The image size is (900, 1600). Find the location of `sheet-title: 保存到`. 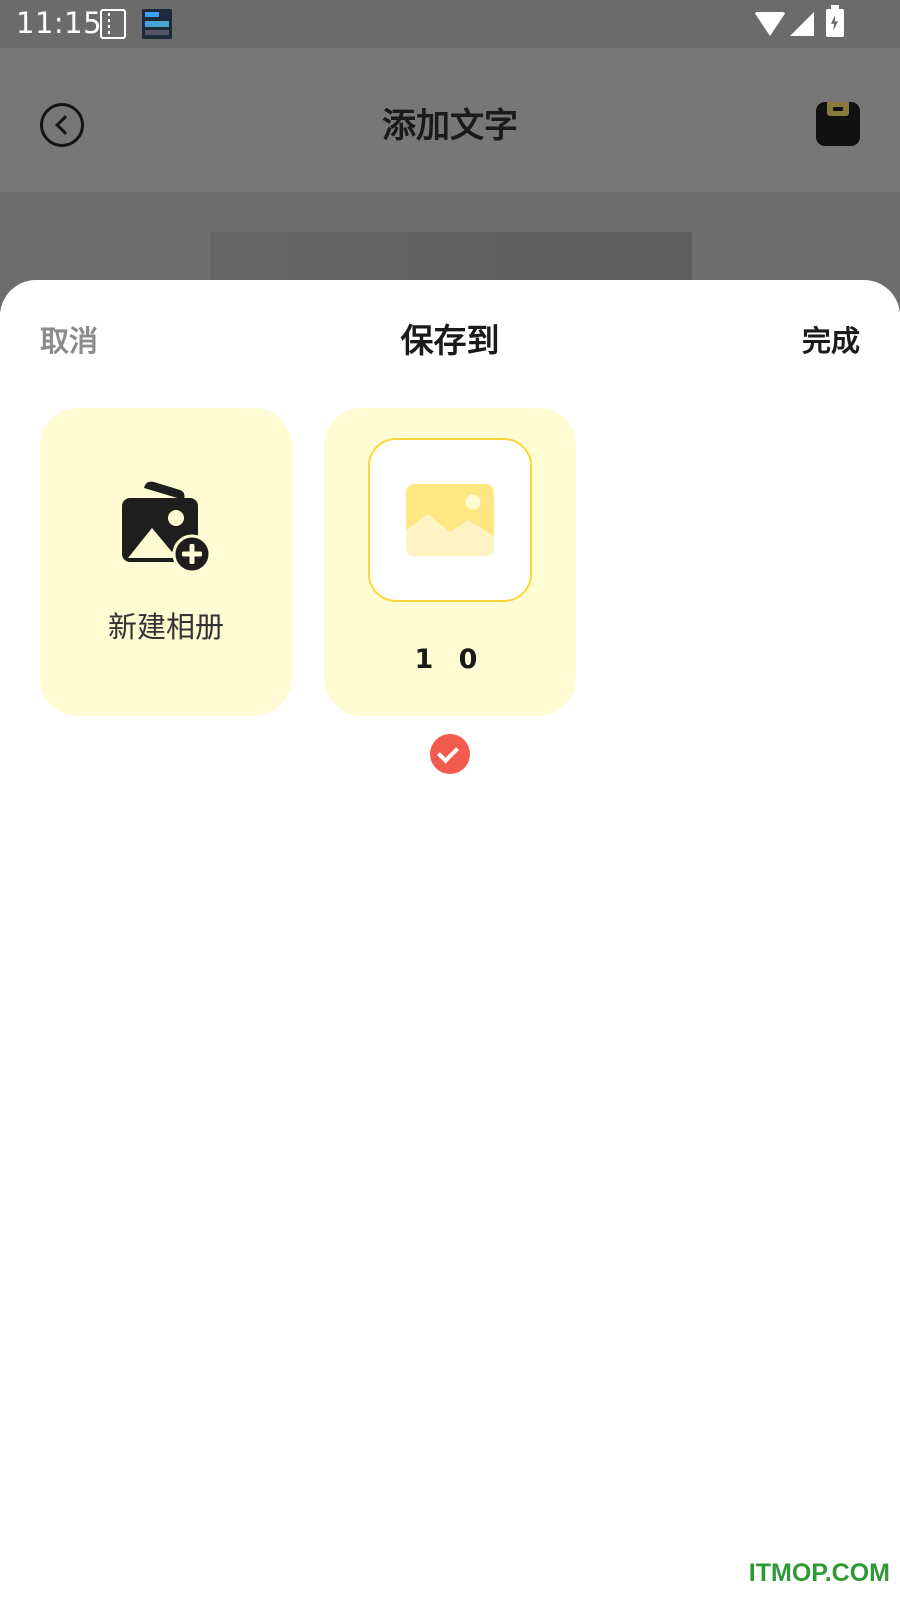

sheet-title: 保存到 is located at coordinates (450, 340).